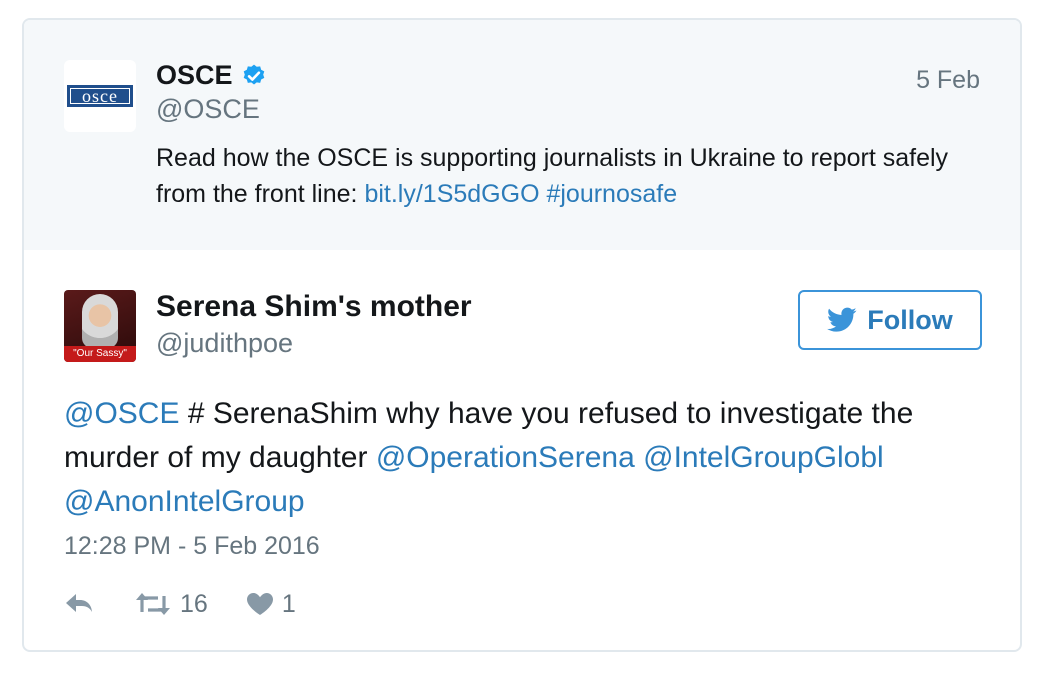  What do you see at coordinates (153, 604) in the screenshot?
I see `retweet-icon` at bounding box center [153, 604].